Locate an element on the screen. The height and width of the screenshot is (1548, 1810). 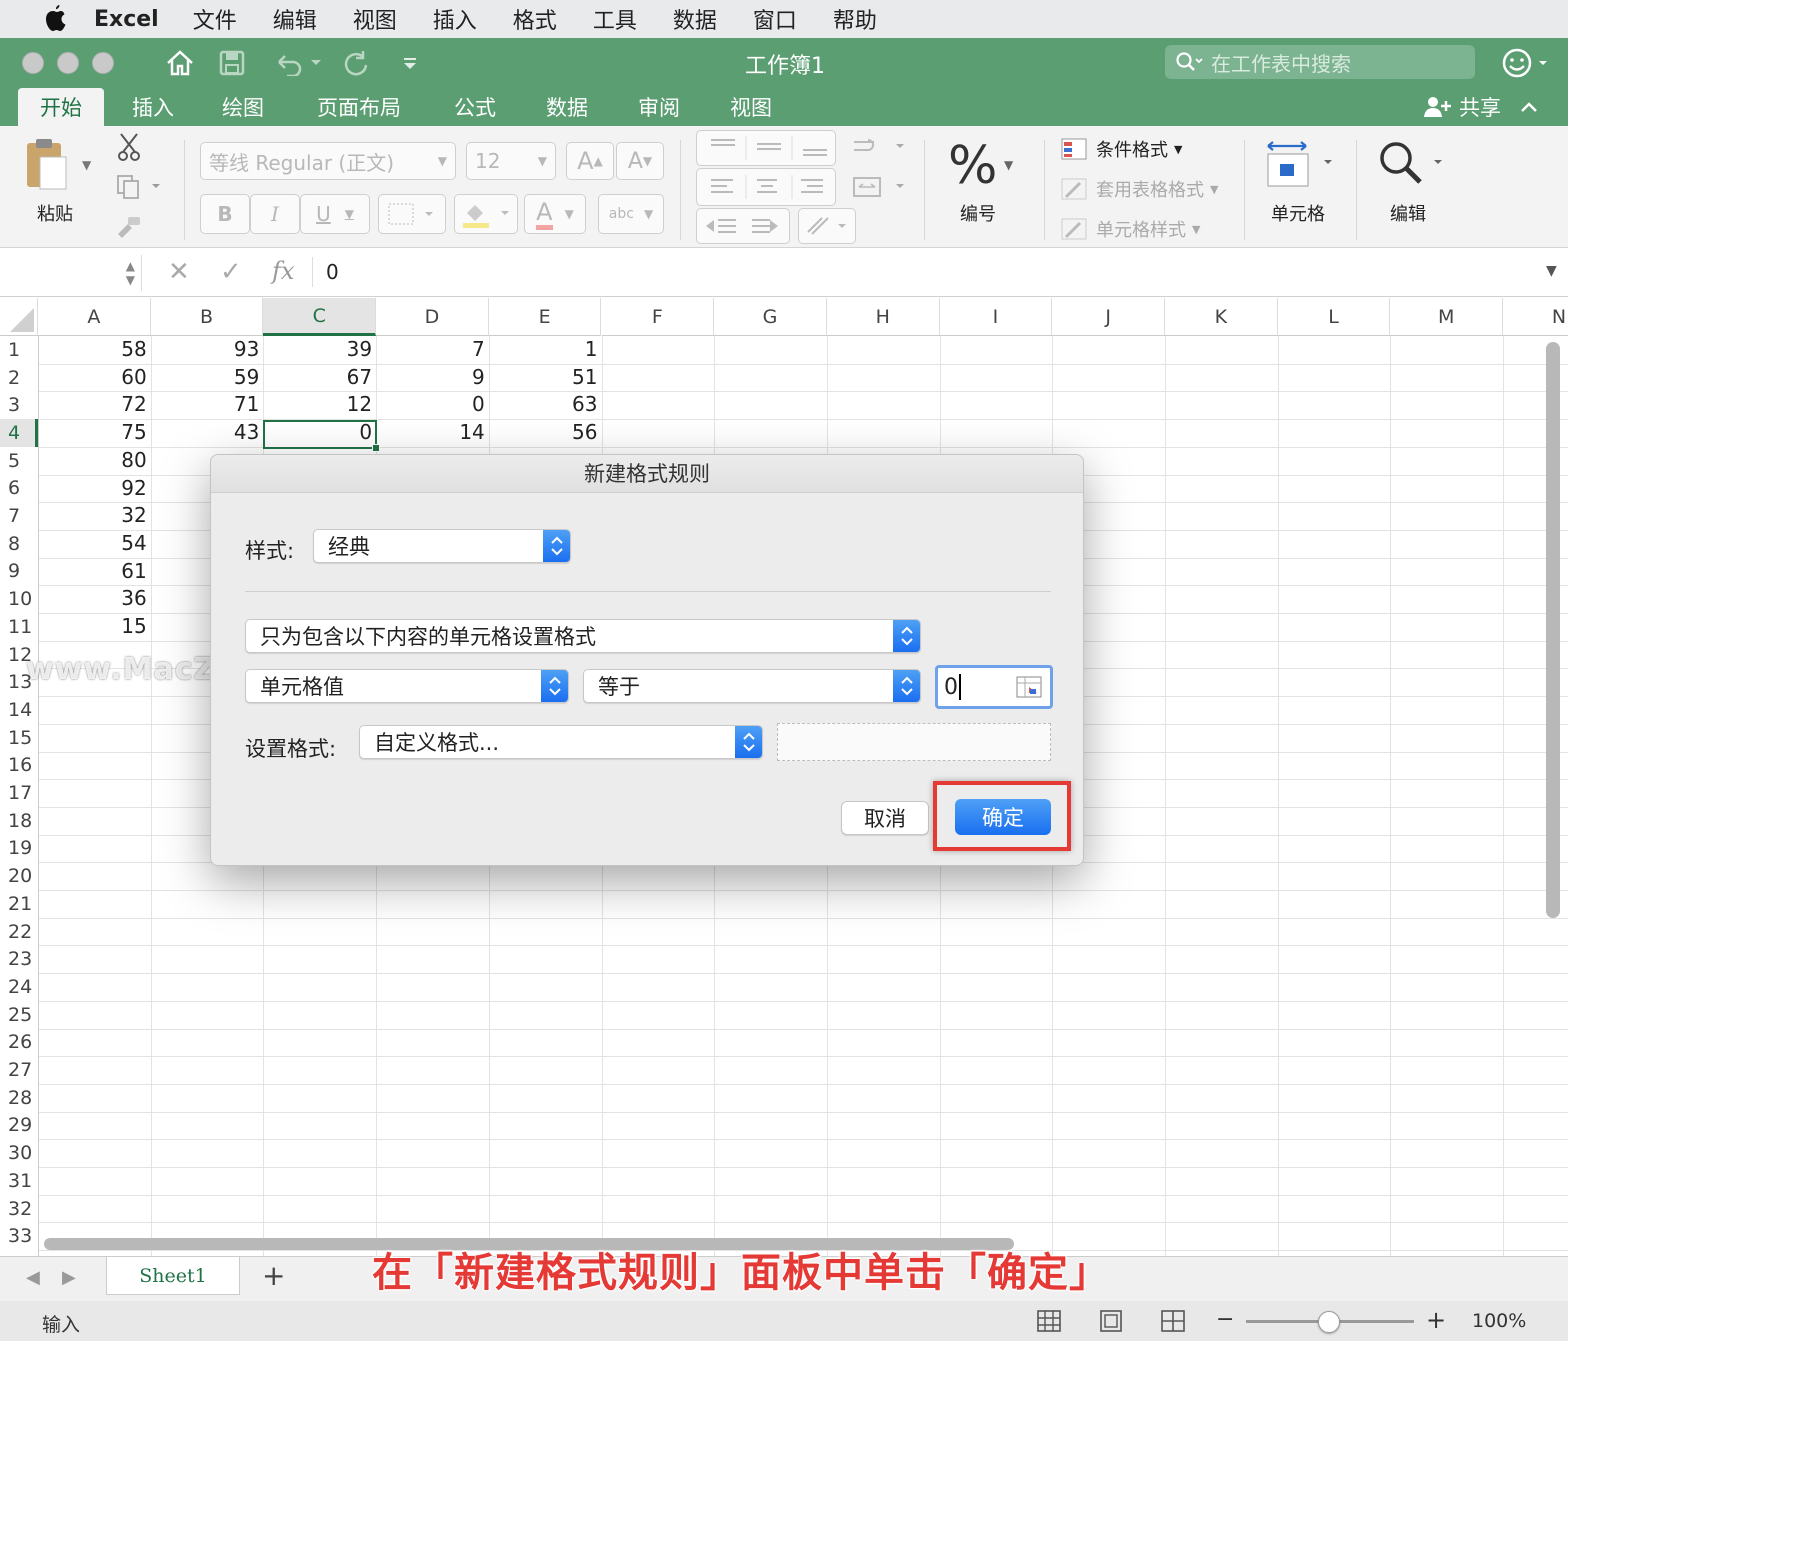
customize-toolbar-icon is located at coordinates (410, 63).